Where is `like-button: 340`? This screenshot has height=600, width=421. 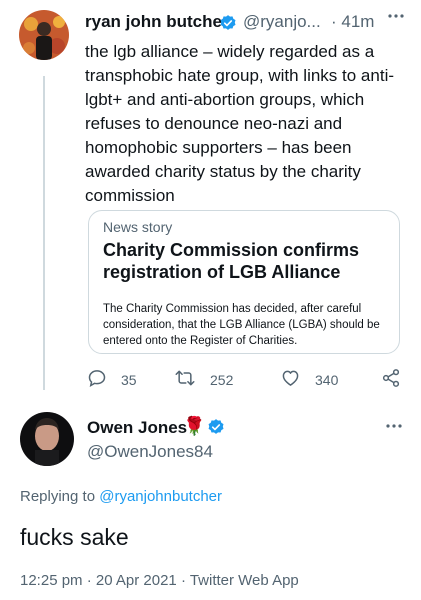 like-button: 340 is located at coordinates (309, 379).